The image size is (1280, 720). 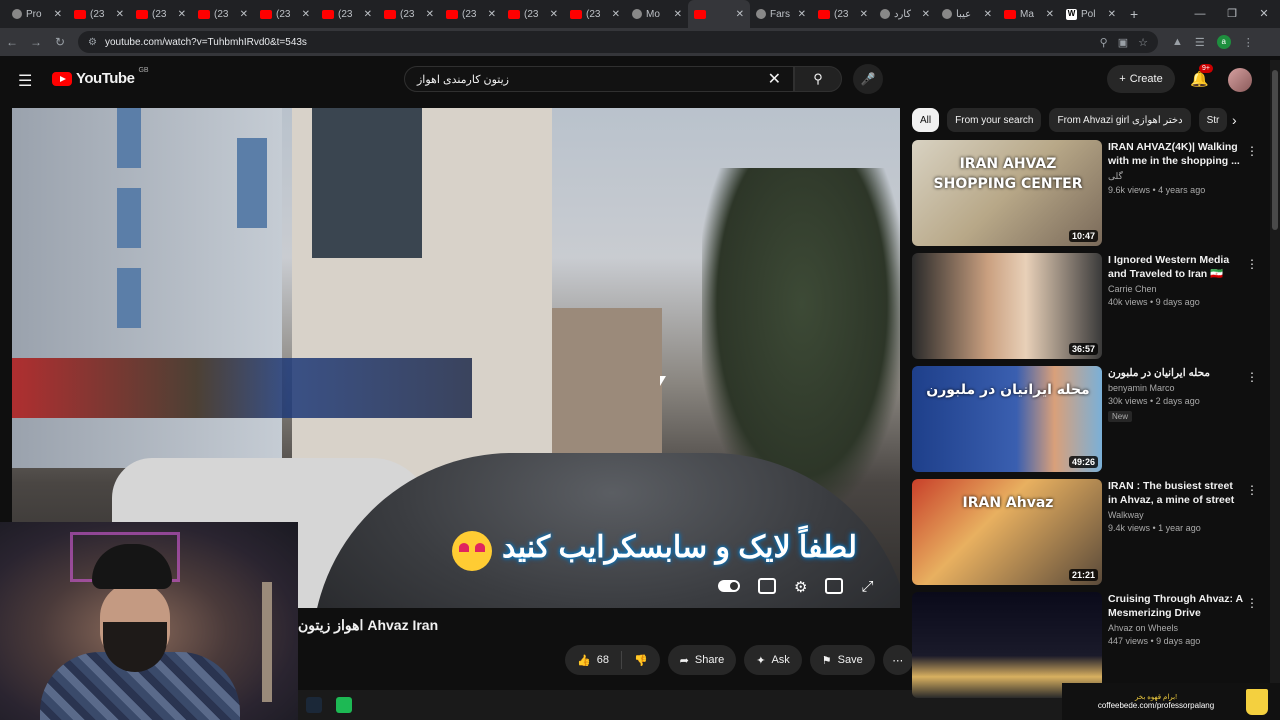 What do you see at coordinates (344, 705) in the screenshot?
I see `app-icon` at bounding box center [344, 705].